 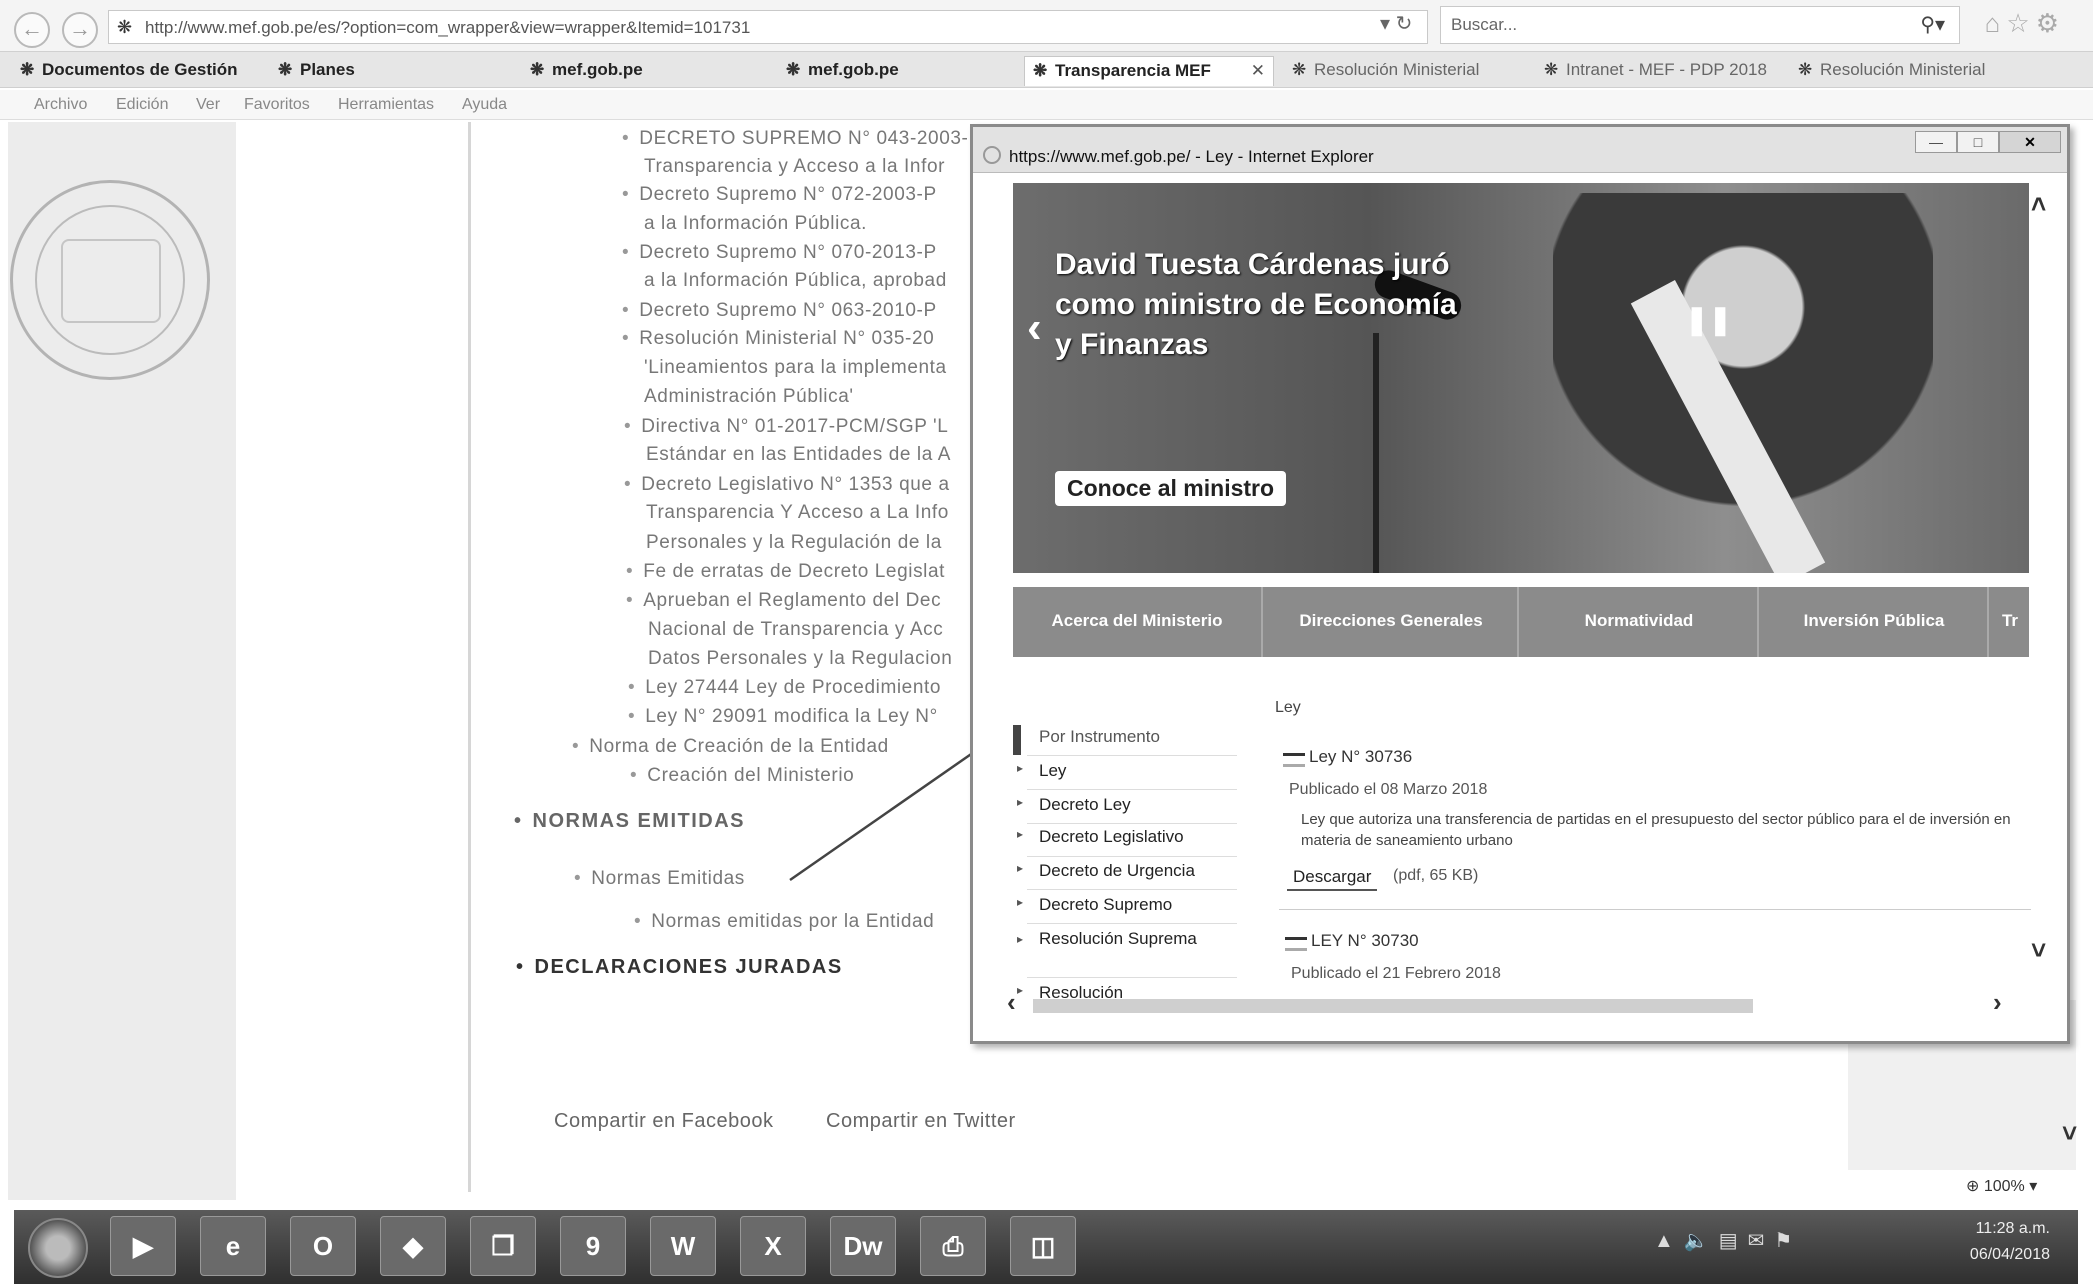 What do you see at coordinates (1360, 757) in the screenshot?
I see `law-title: Ley N° 30736` at bounding box center [1360, 757].